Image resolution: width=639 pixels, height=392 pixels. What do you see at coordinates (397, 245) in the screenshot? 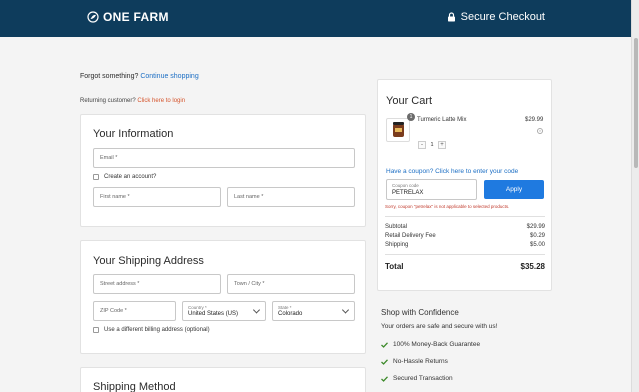
I see `summary-label: Shipping` at bounding box center [397, 245].